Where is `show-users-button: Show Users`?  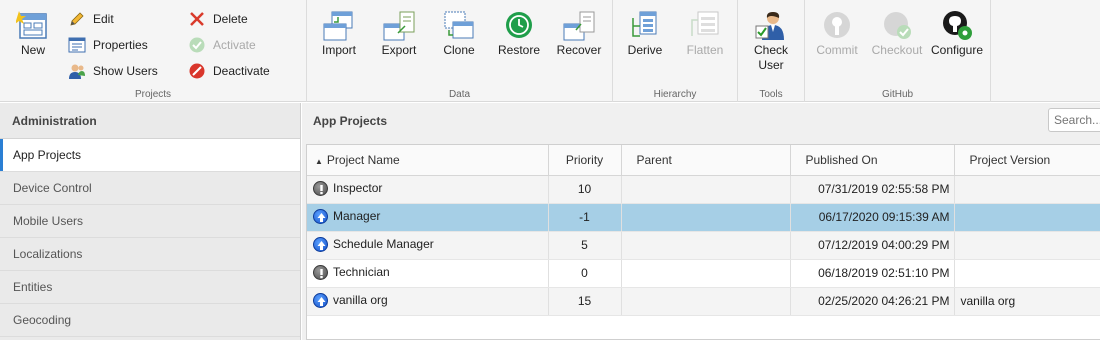 show-users-button: Show Users is located at coordinates (113, 71).